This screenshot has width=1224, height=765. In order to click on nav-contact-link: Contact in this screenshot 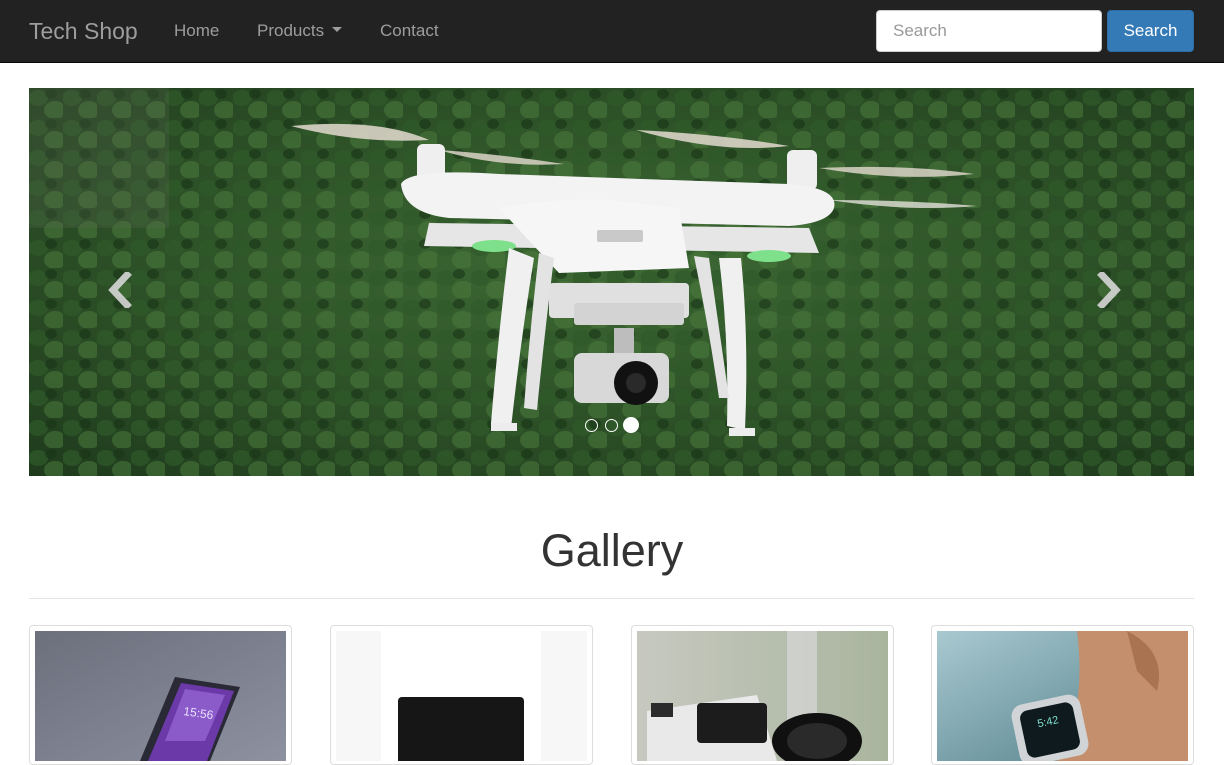, I will do `click(409, 31)`.